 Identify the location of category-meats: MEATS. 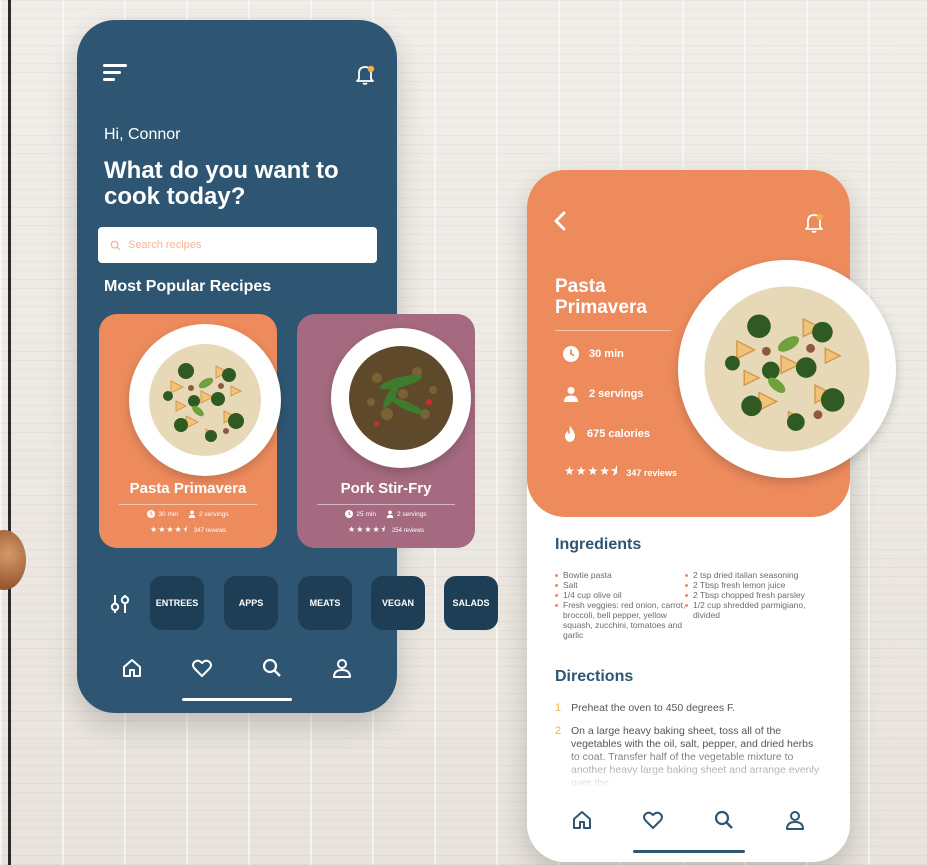
(325, 603).